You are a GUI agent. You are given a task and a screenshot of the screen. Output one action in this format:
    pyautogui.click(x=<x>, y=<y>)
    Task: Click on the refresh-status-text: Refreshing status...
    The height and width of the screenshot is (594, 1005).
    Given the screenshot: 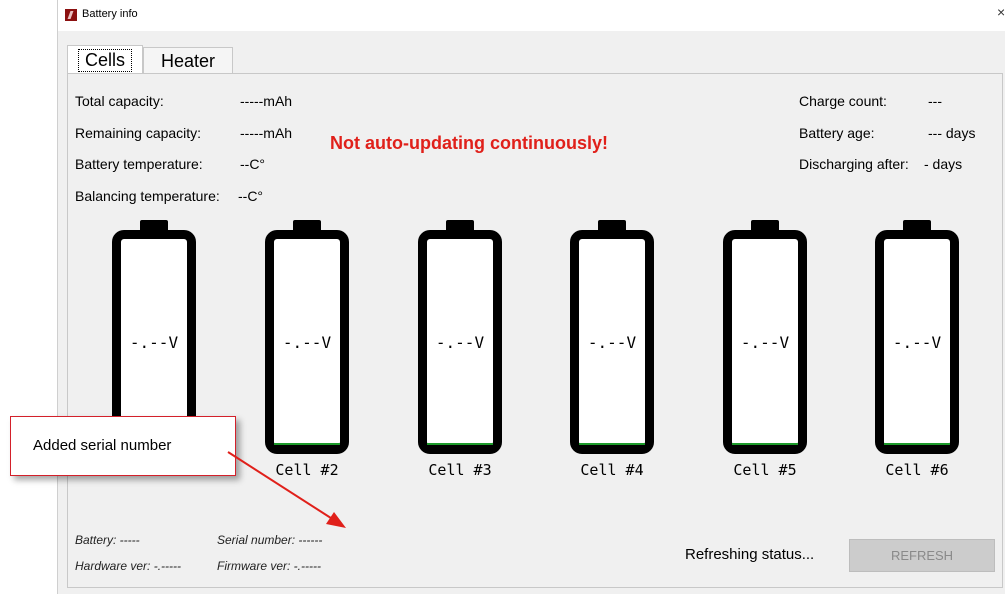 What is the action you would take?
    pyautogui.click(x=750, y=554)
    